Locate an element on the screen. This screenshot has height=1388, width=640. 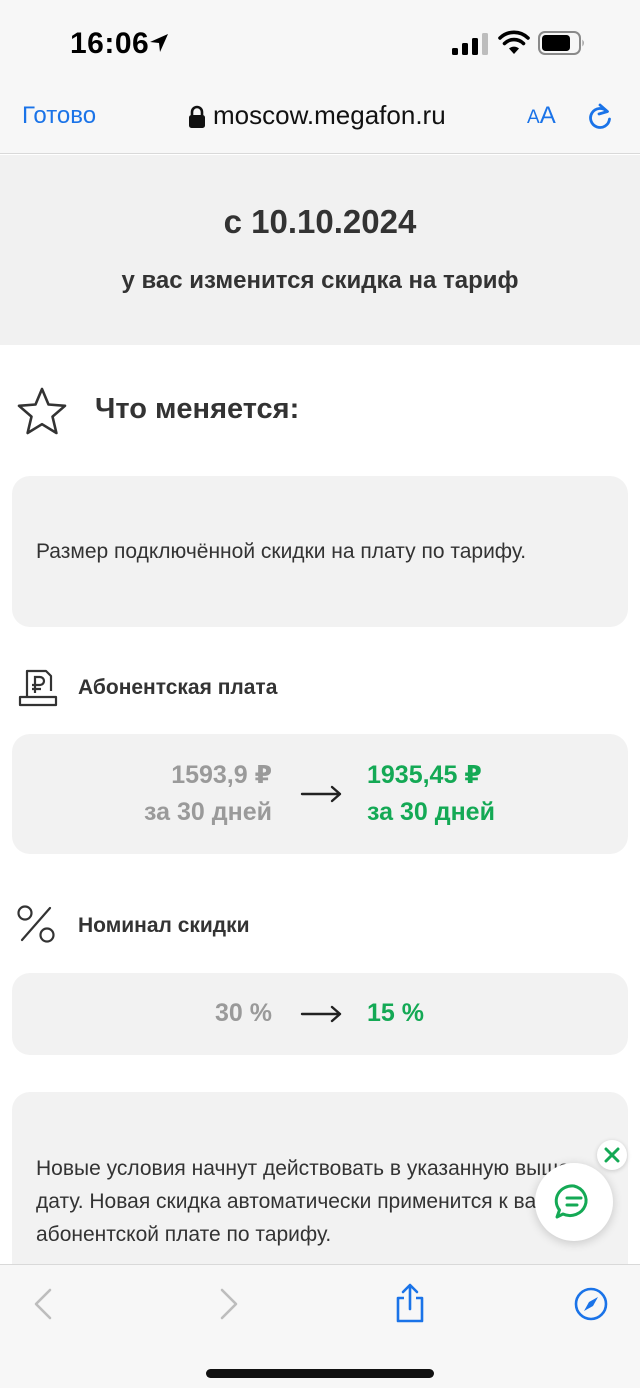
chevron-right-icon is located at coordinates (229, 1304).